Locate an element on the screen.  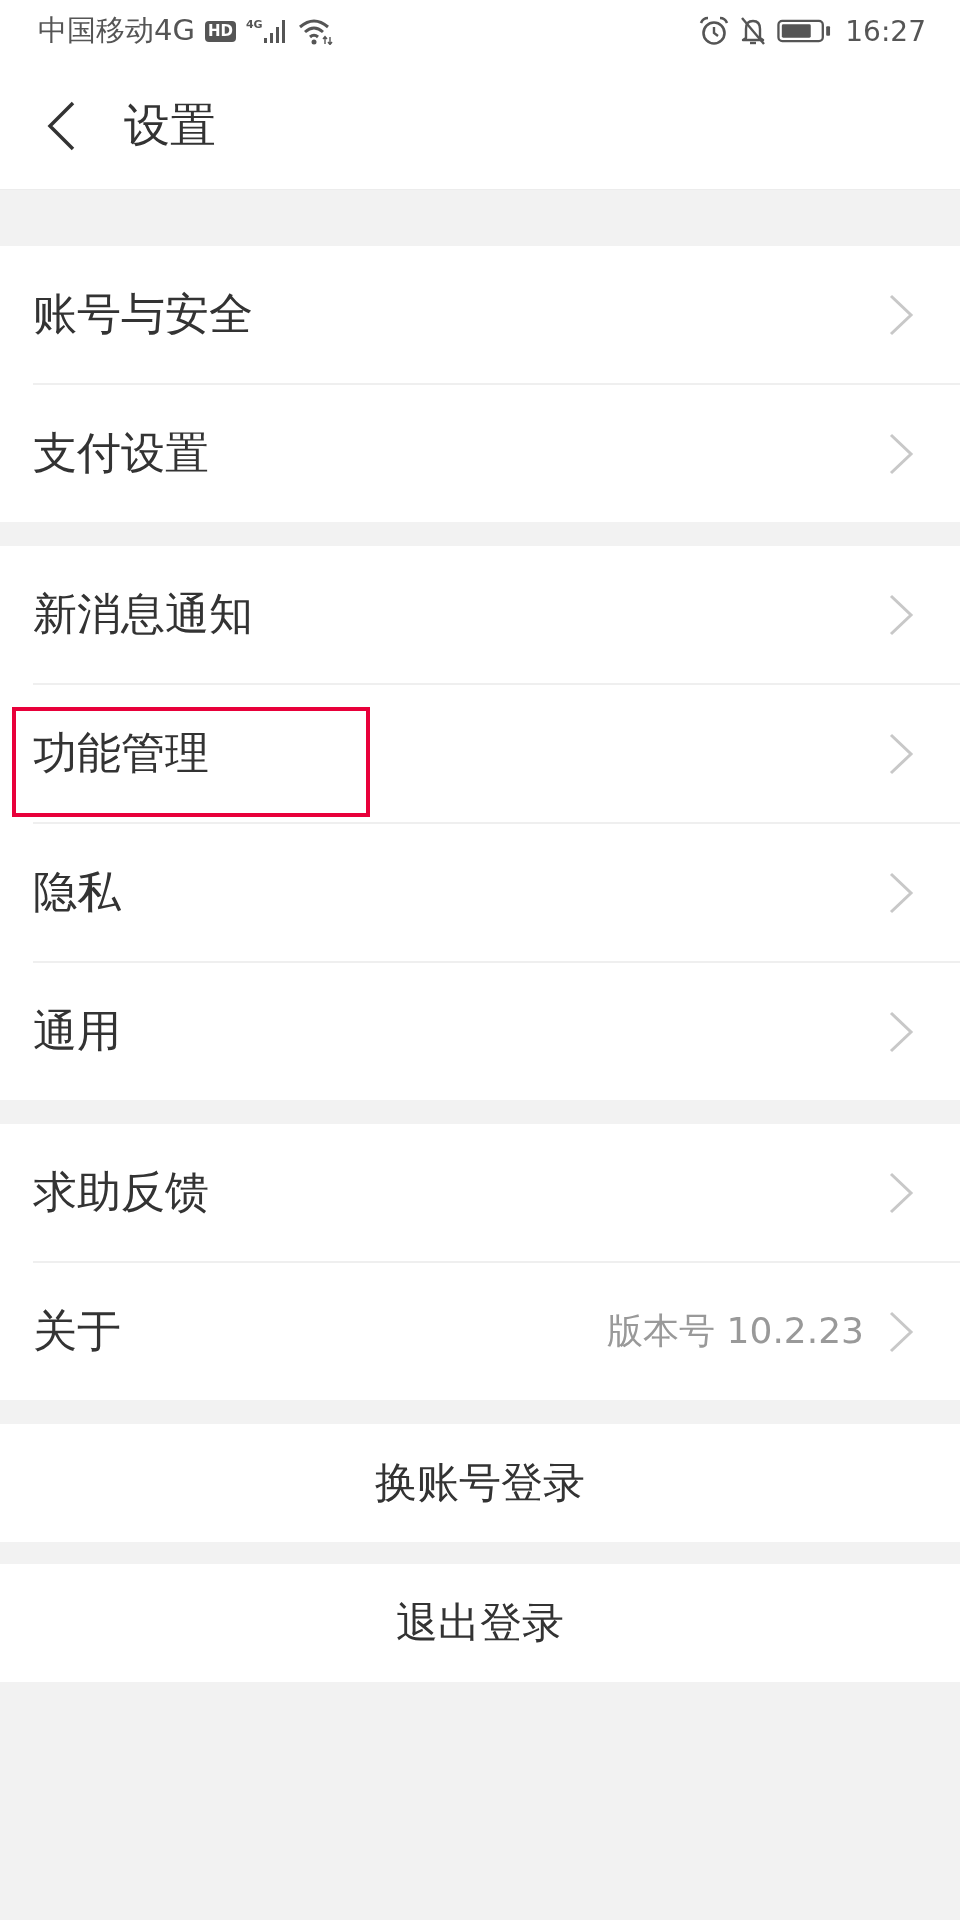
bell-off-icon is located at coordinates (753, 31).